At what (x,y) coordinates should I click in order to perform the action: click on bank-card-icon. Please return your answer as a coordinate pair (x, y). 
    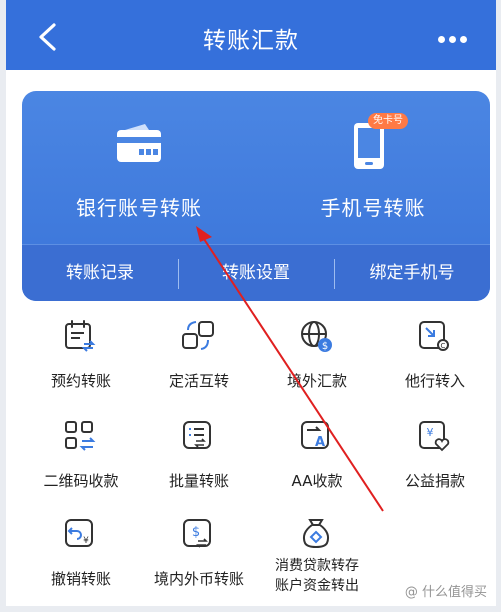
    Looking at the image, I should click on (139, 143).